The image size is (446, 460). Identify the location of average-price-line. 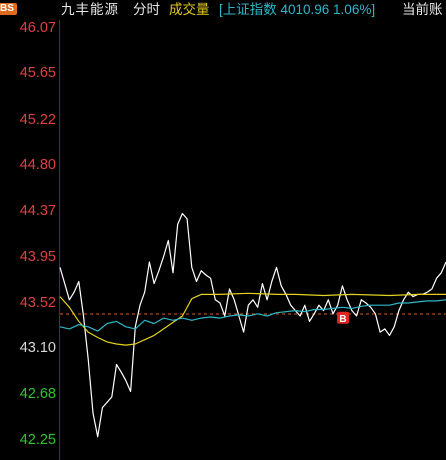
(252, 319).